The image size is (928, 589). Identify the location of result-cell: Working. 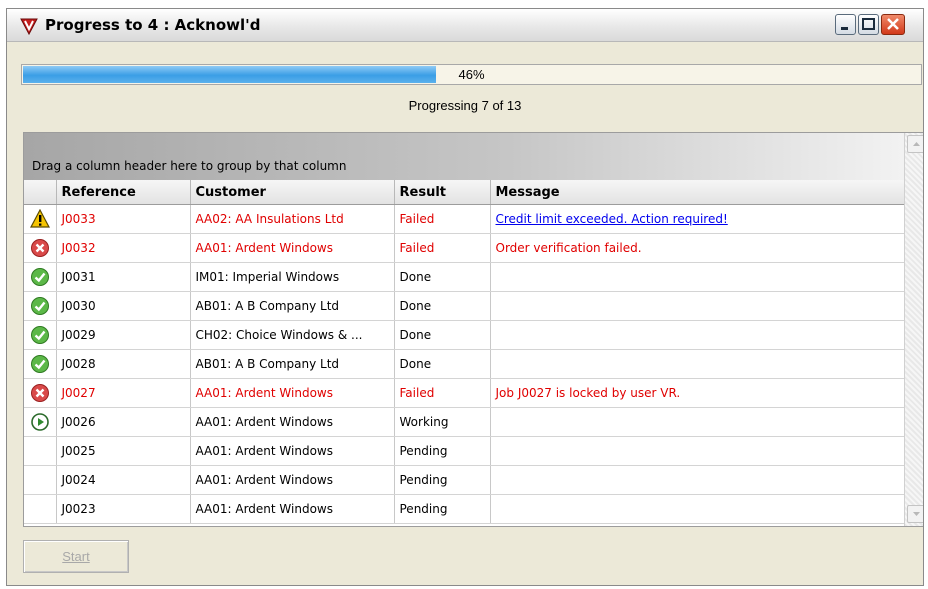
(442, 422).